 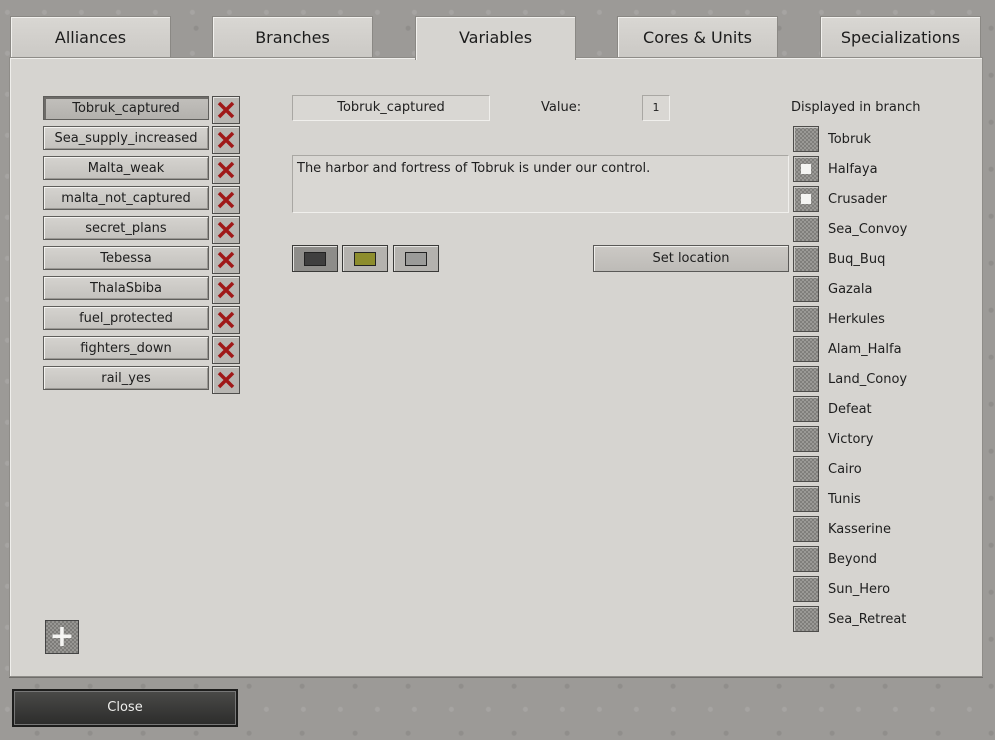 What do you see at coordinates (856, 107) in the screenshot?
I see `branch-list-title: Displayed in branch` at bounding box center [856, 107].